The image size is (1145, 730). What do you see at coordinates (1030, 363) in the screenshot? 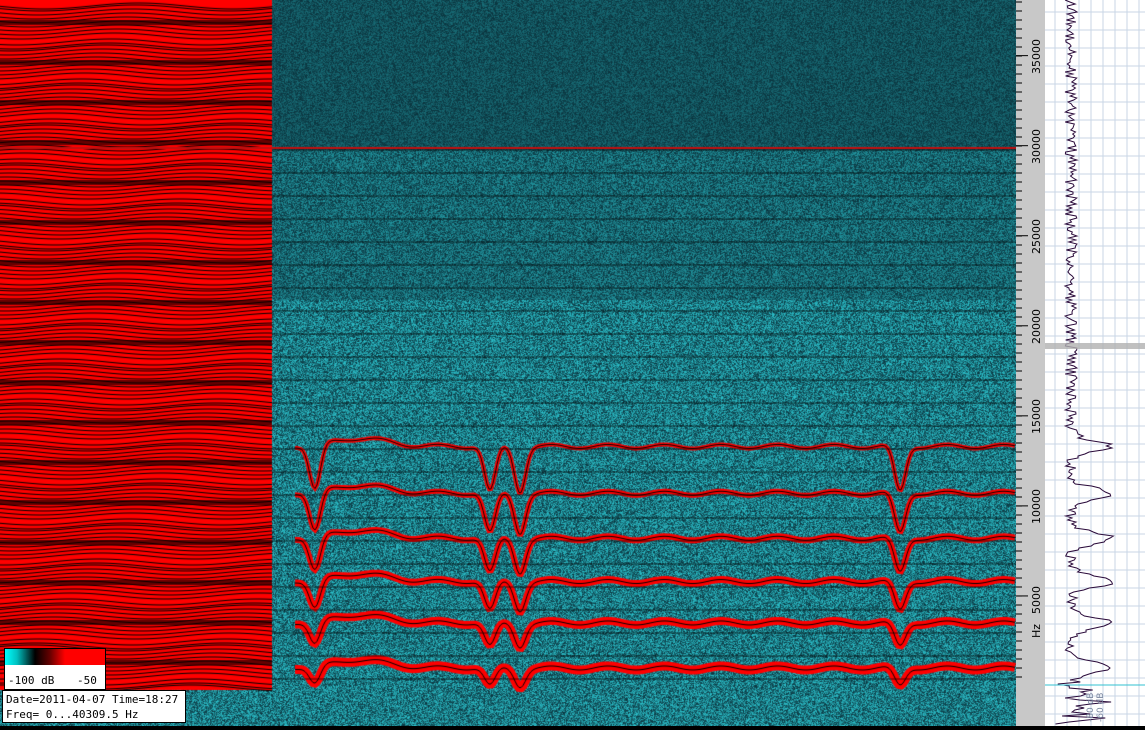
I see `frequency-axis: 5000 10000 15000 20000 25000 30000 35000 Hz` at bounding box center [1030, 363].